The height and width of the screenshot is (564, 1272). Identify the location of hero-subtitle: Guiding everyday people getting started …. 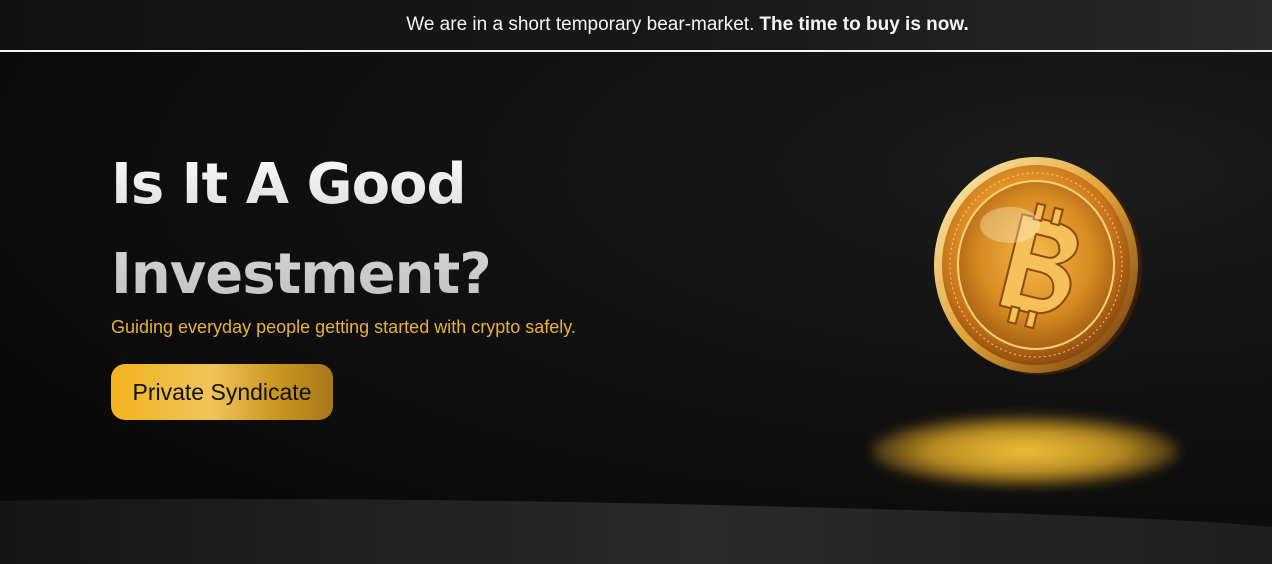
(343, 327).